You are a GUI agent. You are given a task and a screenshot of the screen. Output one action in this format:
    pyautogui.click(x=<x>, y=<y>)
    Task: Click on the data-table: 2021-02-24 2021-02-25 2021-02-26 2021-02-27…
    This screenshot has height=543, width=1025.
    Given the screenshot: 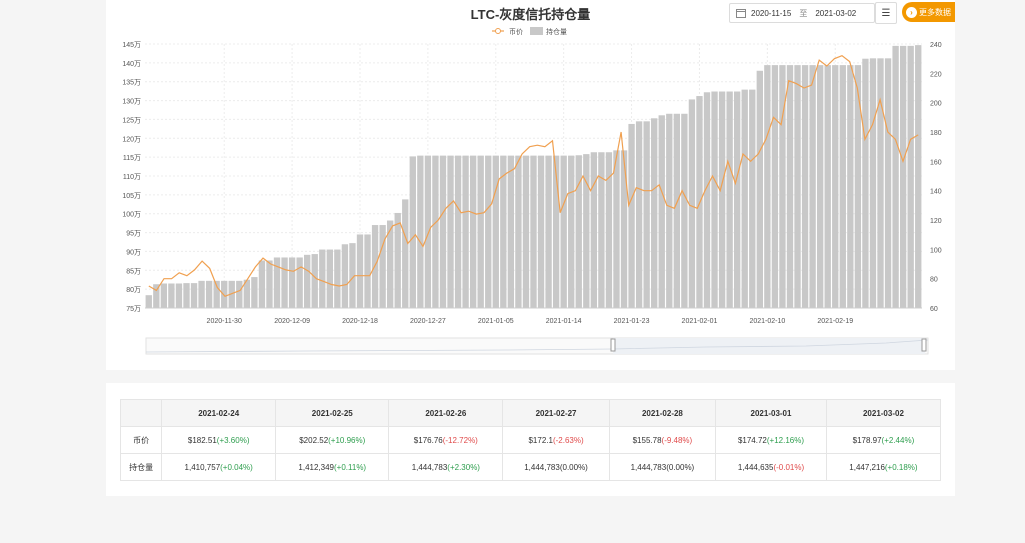 What is the action you would take?
    pyautogui.click(x=530, y=440)
    